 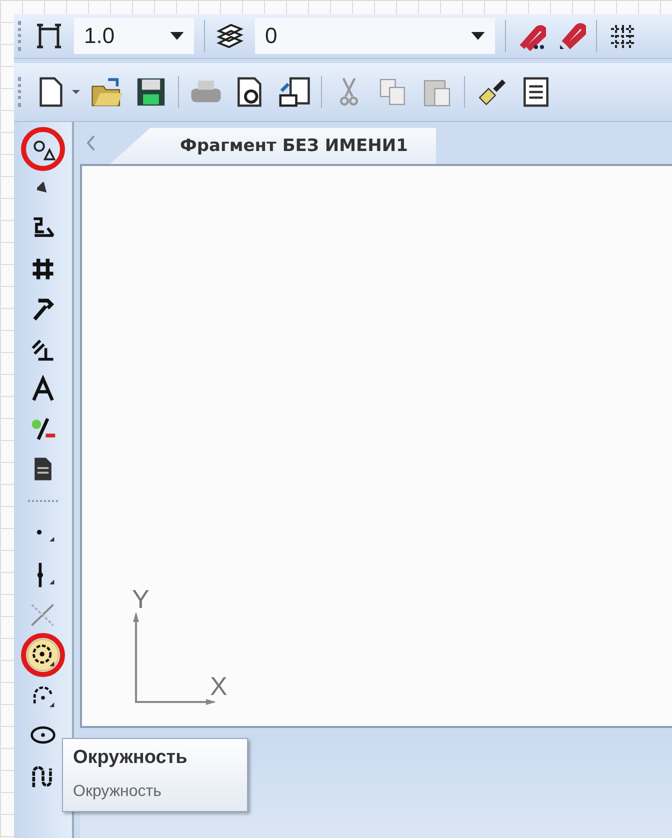 What do you see at coordinates (134, 36) in the screenshot?
I see `scale-dropdown: 1.0` at bounding box center [134, 36].